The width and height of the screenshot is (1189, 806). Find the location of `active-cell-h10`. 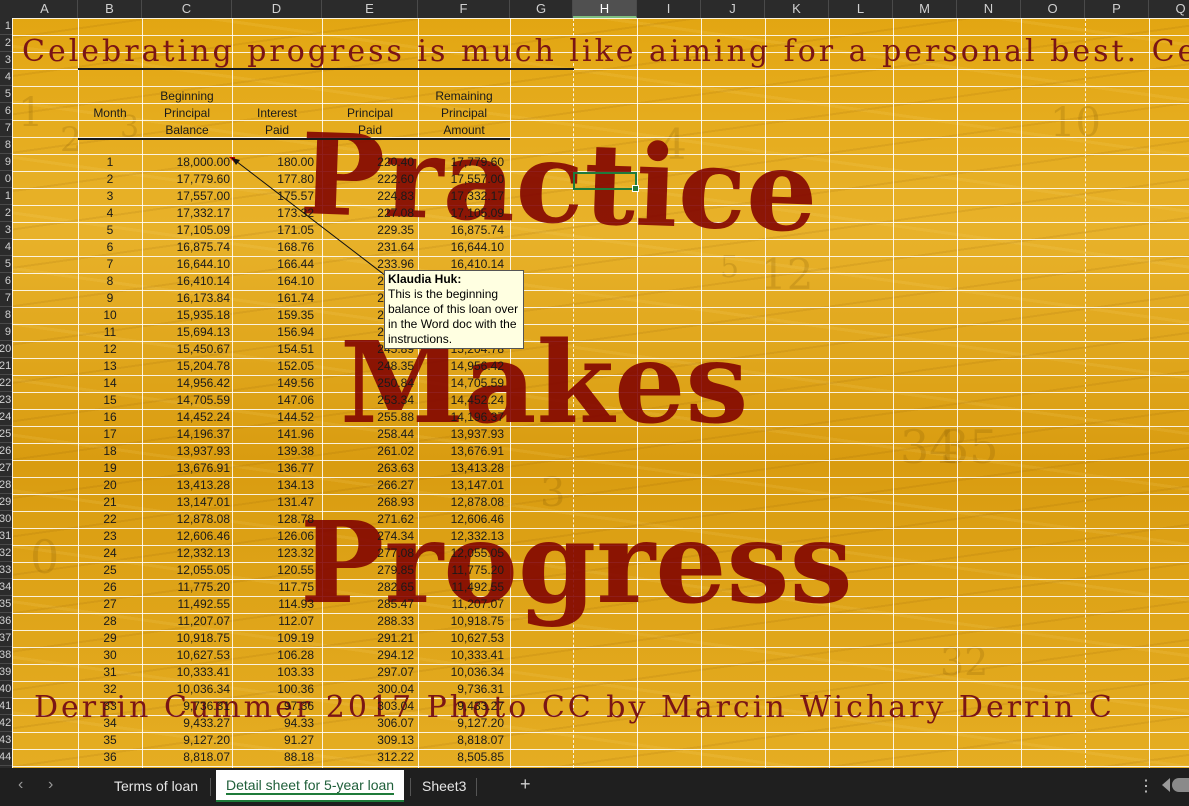

active-cell-h10 is located at coordinates (606, 182).